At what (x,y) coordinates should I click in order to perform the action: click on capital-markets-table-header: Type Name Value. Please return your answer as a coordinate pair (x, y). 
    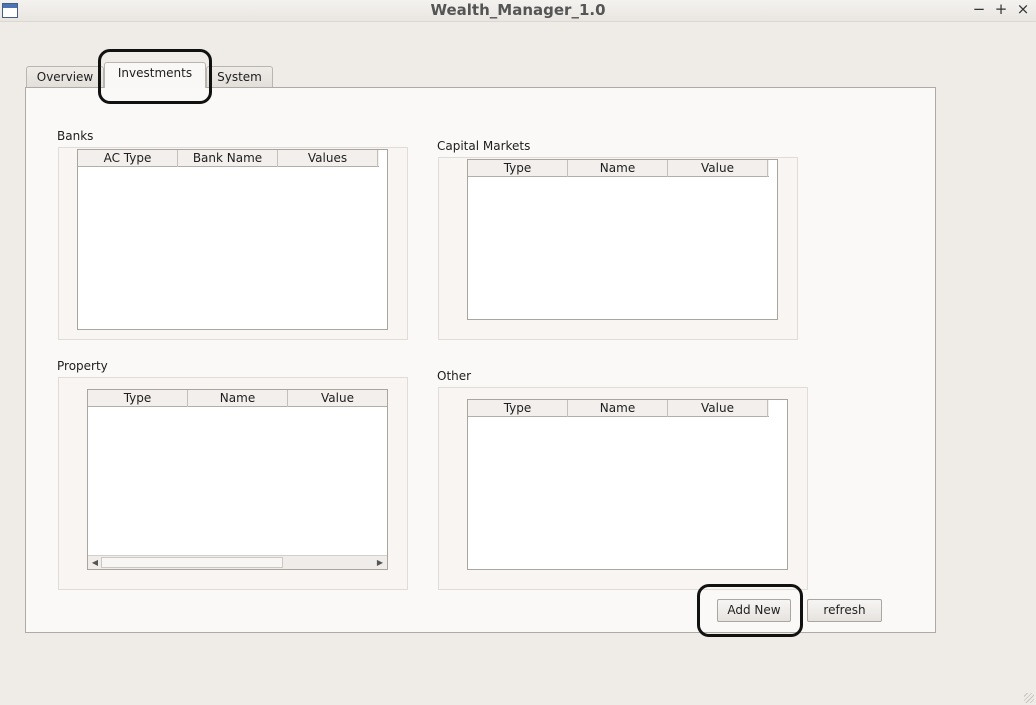
    Looking at the image, I should click on (618, 168).